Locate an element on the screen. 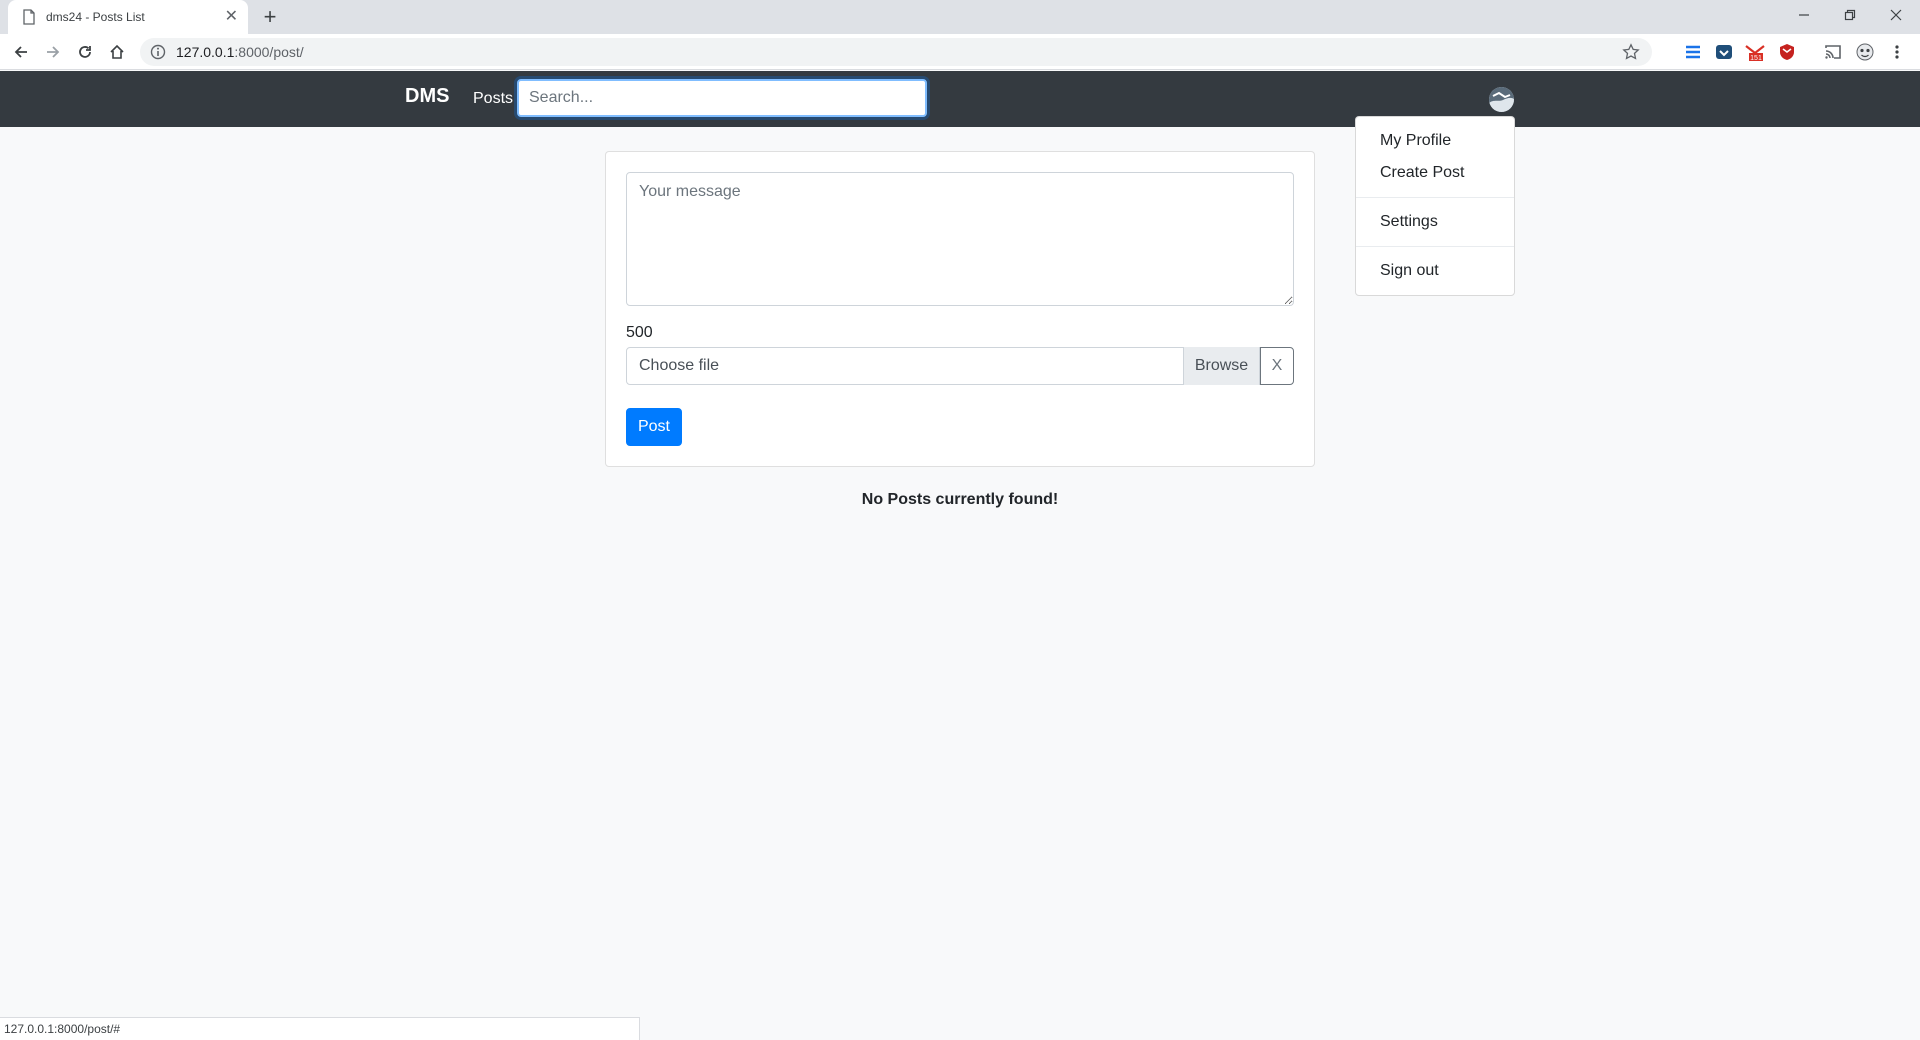  url-host: 127.0.0.1 is located at coordinates (205, 52).